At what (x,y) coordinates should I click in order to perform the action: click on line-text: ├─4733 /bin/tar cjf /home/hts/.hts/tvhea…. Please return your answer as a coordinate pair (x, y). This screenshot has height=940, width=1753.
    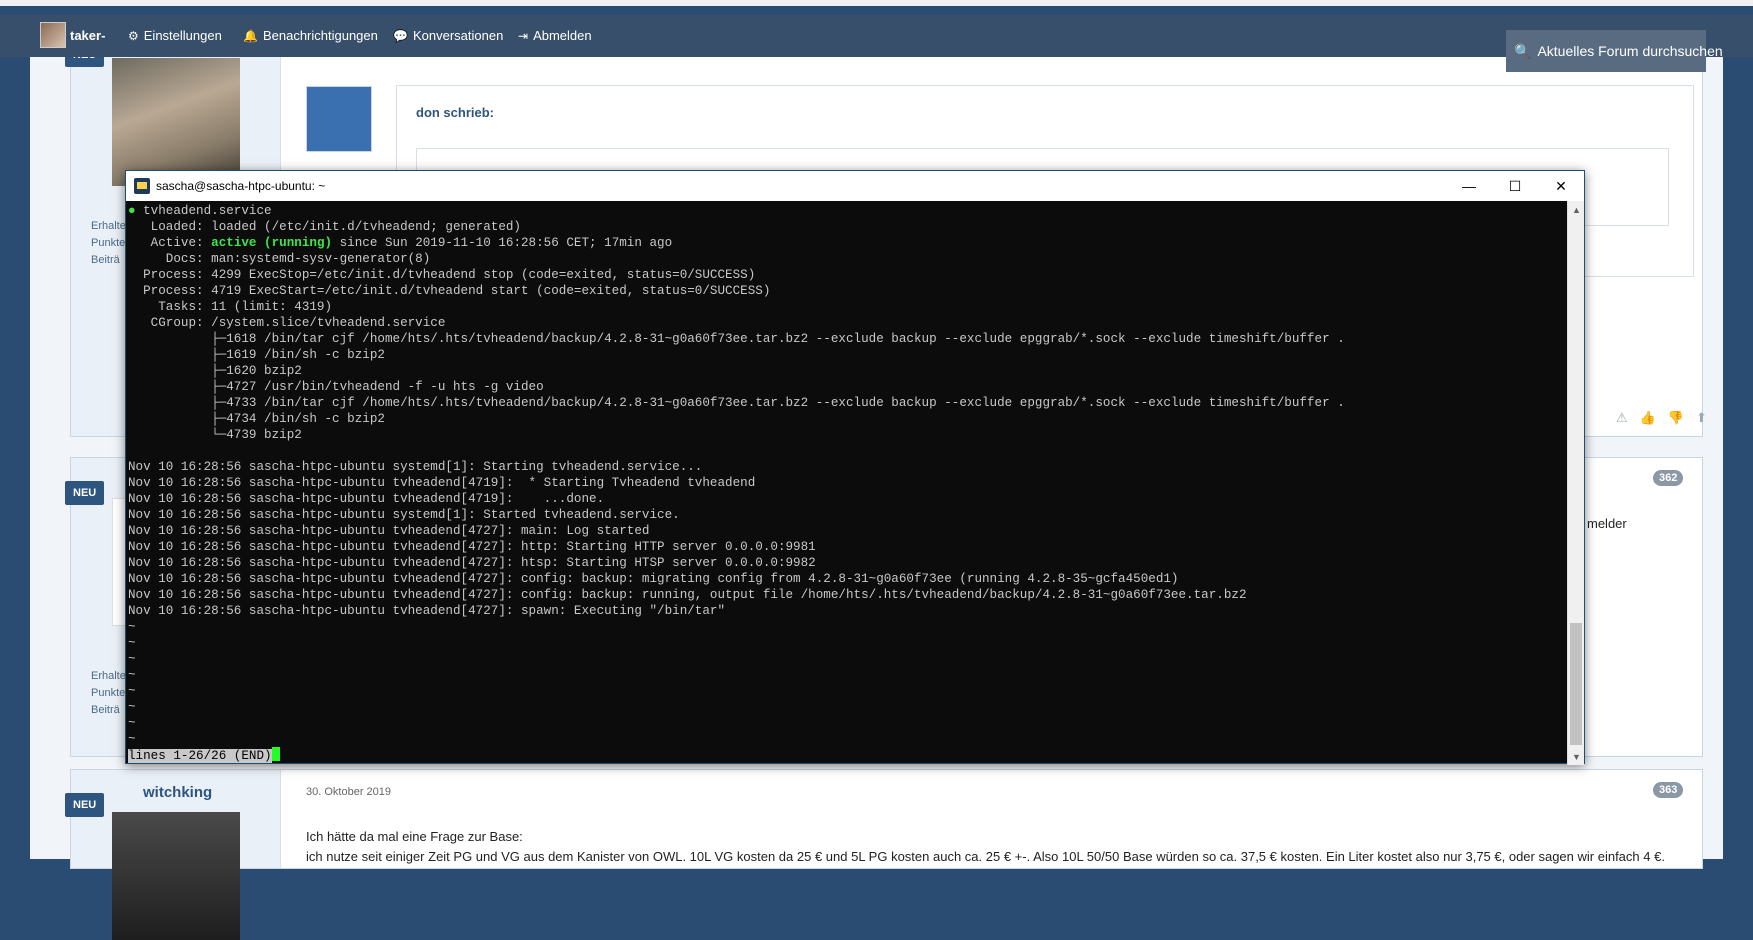
    Looking at the image, I should click on (736, 403).